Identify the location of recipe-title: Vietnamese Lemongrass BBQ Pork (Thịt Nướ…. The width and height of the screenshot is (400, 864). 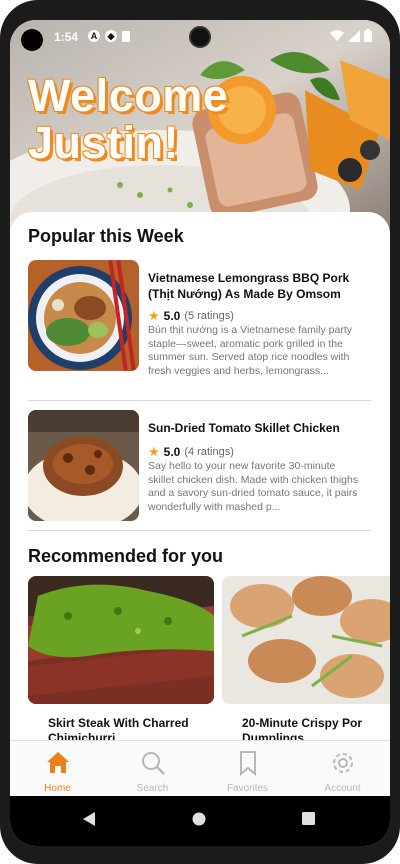
(249, 286).